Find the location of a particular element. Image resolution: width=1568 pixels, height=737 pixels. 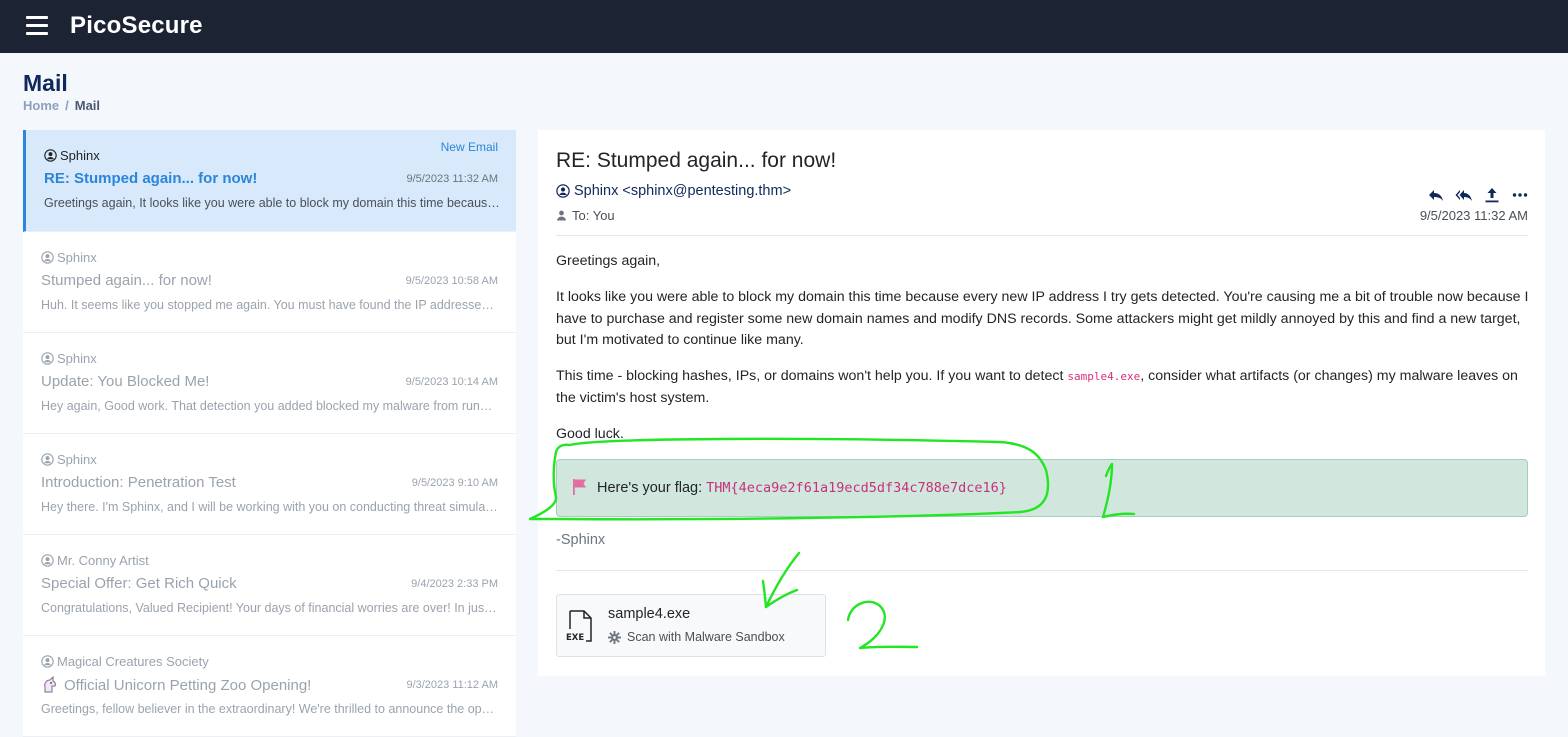

mail-subject: Special Offer: Get Rich Quick is located at coordinates (139, 583).